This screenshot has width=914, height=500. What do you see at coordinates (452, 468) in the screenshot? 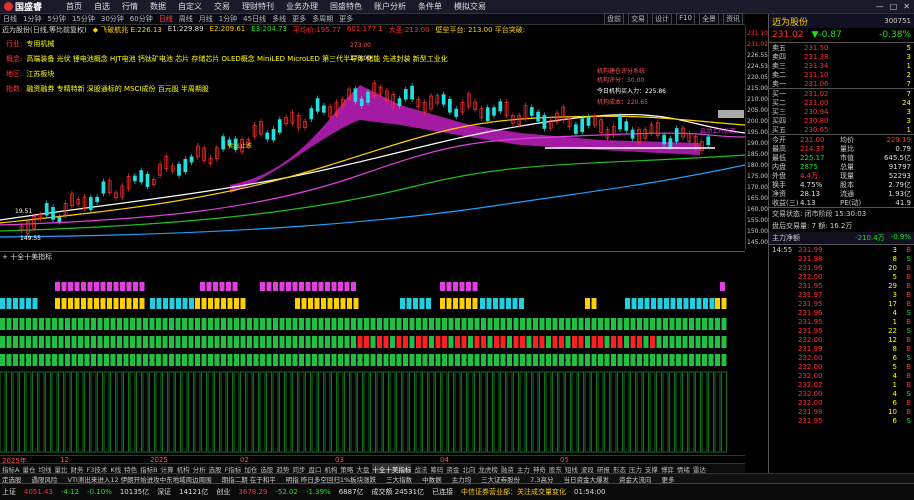
I see `indicator-tab: 资金` at bounding box center [452, 468].